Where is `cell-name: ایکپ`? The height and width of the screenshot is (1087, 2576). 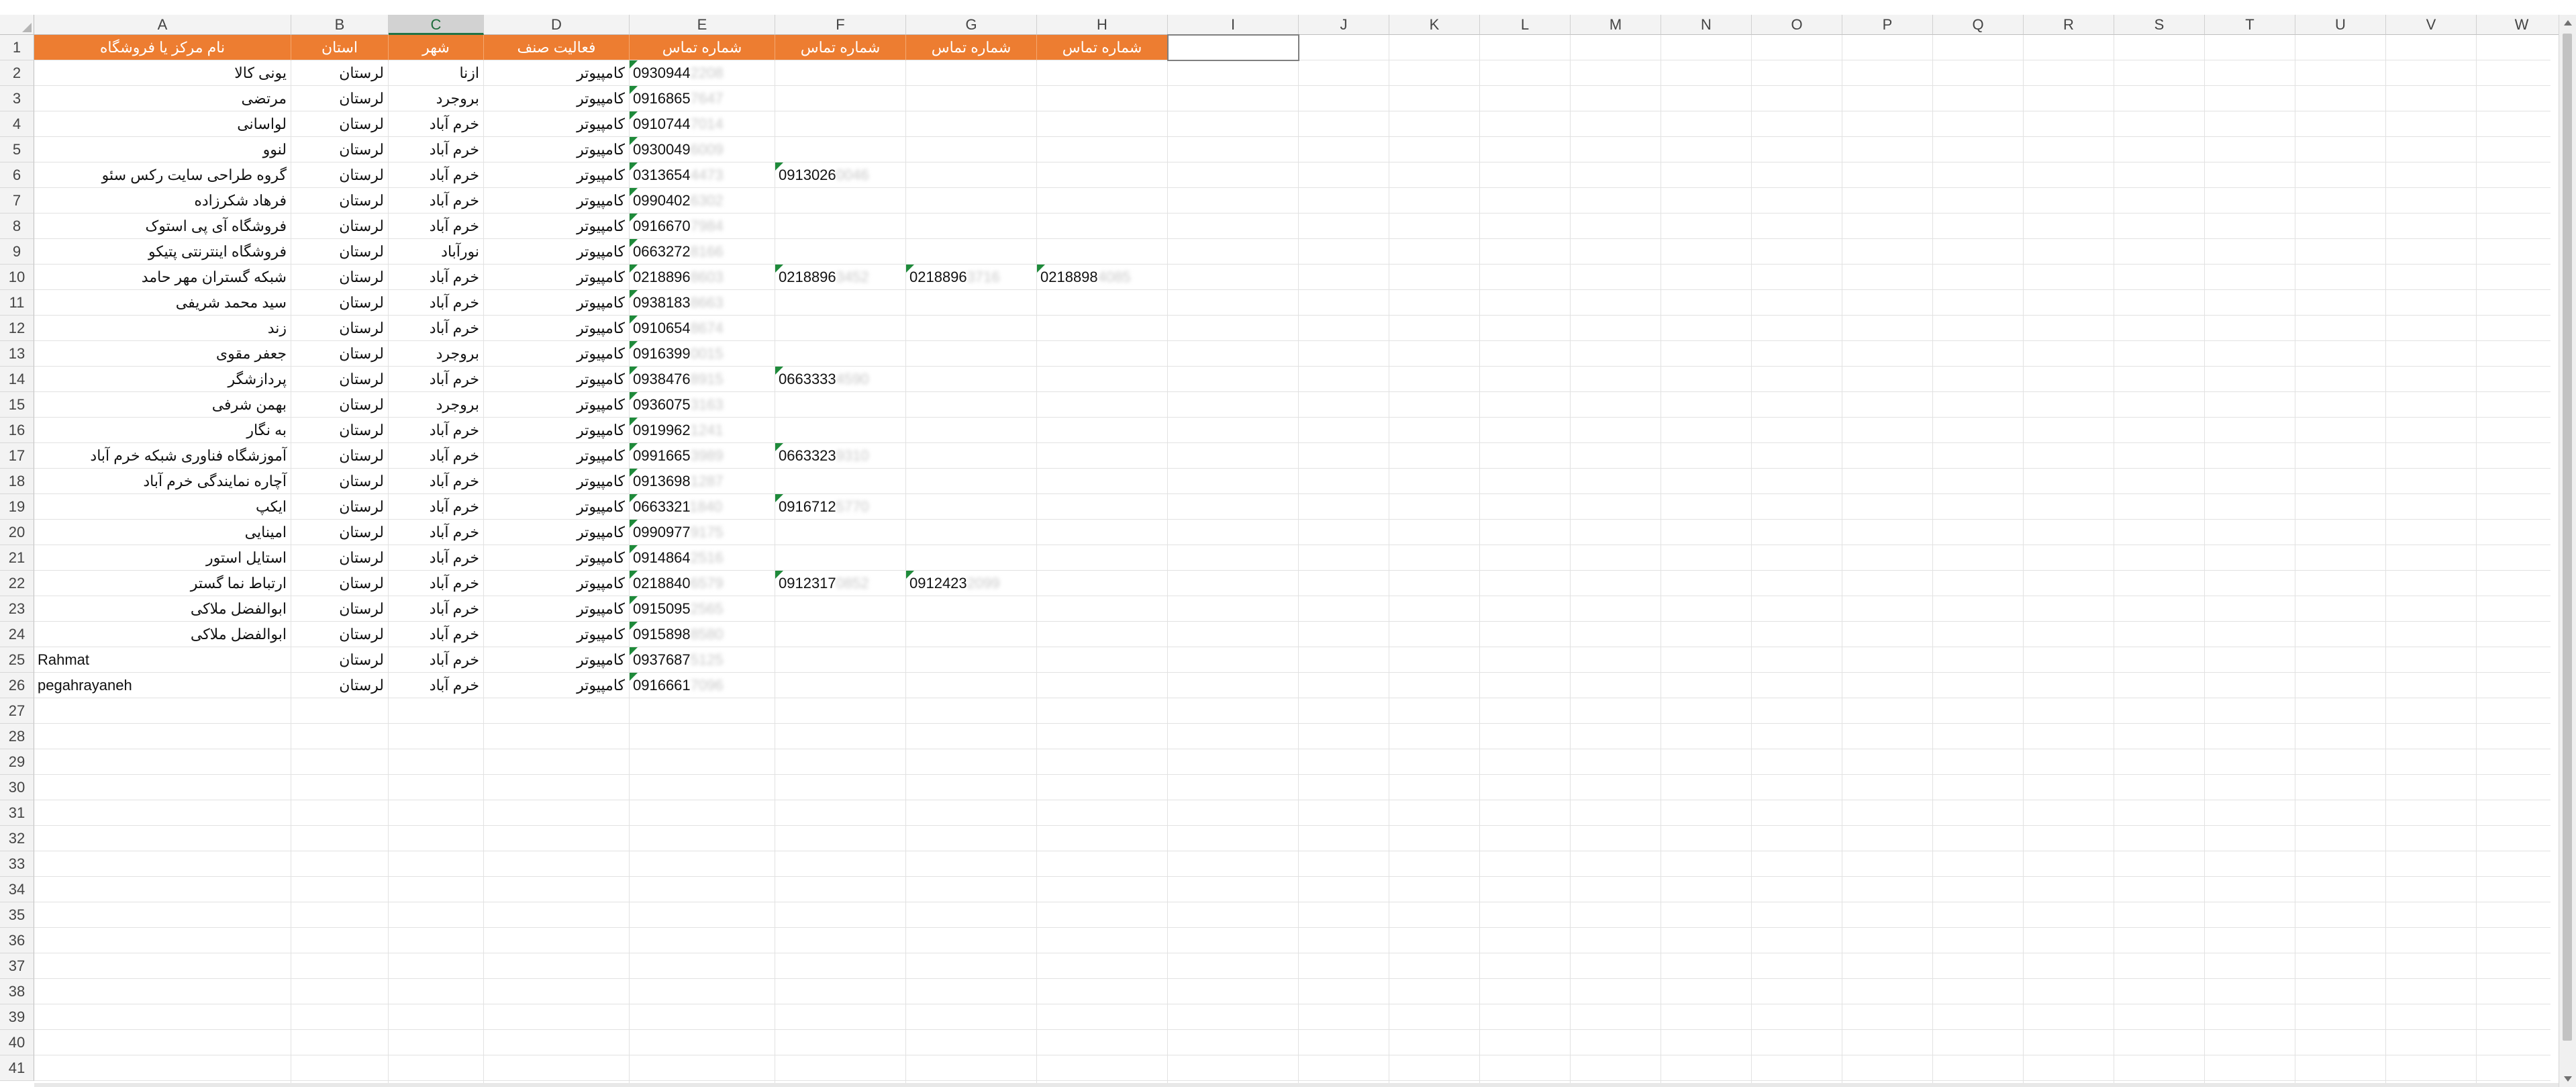
cell-name: ایکپ is located at coordinates (162, 507).